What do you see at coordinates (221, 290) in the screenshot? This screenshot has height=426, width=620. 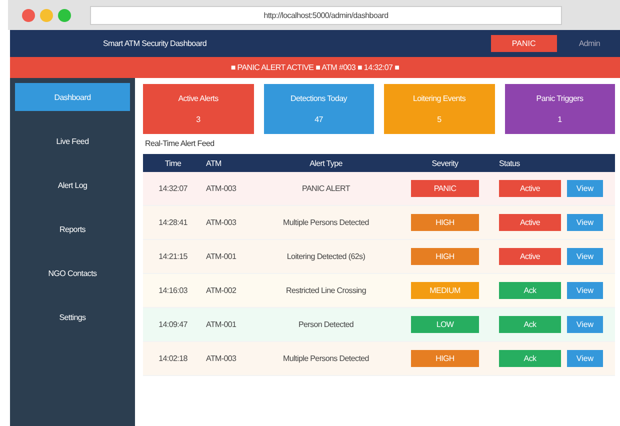 I see `atm-cell-text: ATM-002` at bounding box center [221, 290].